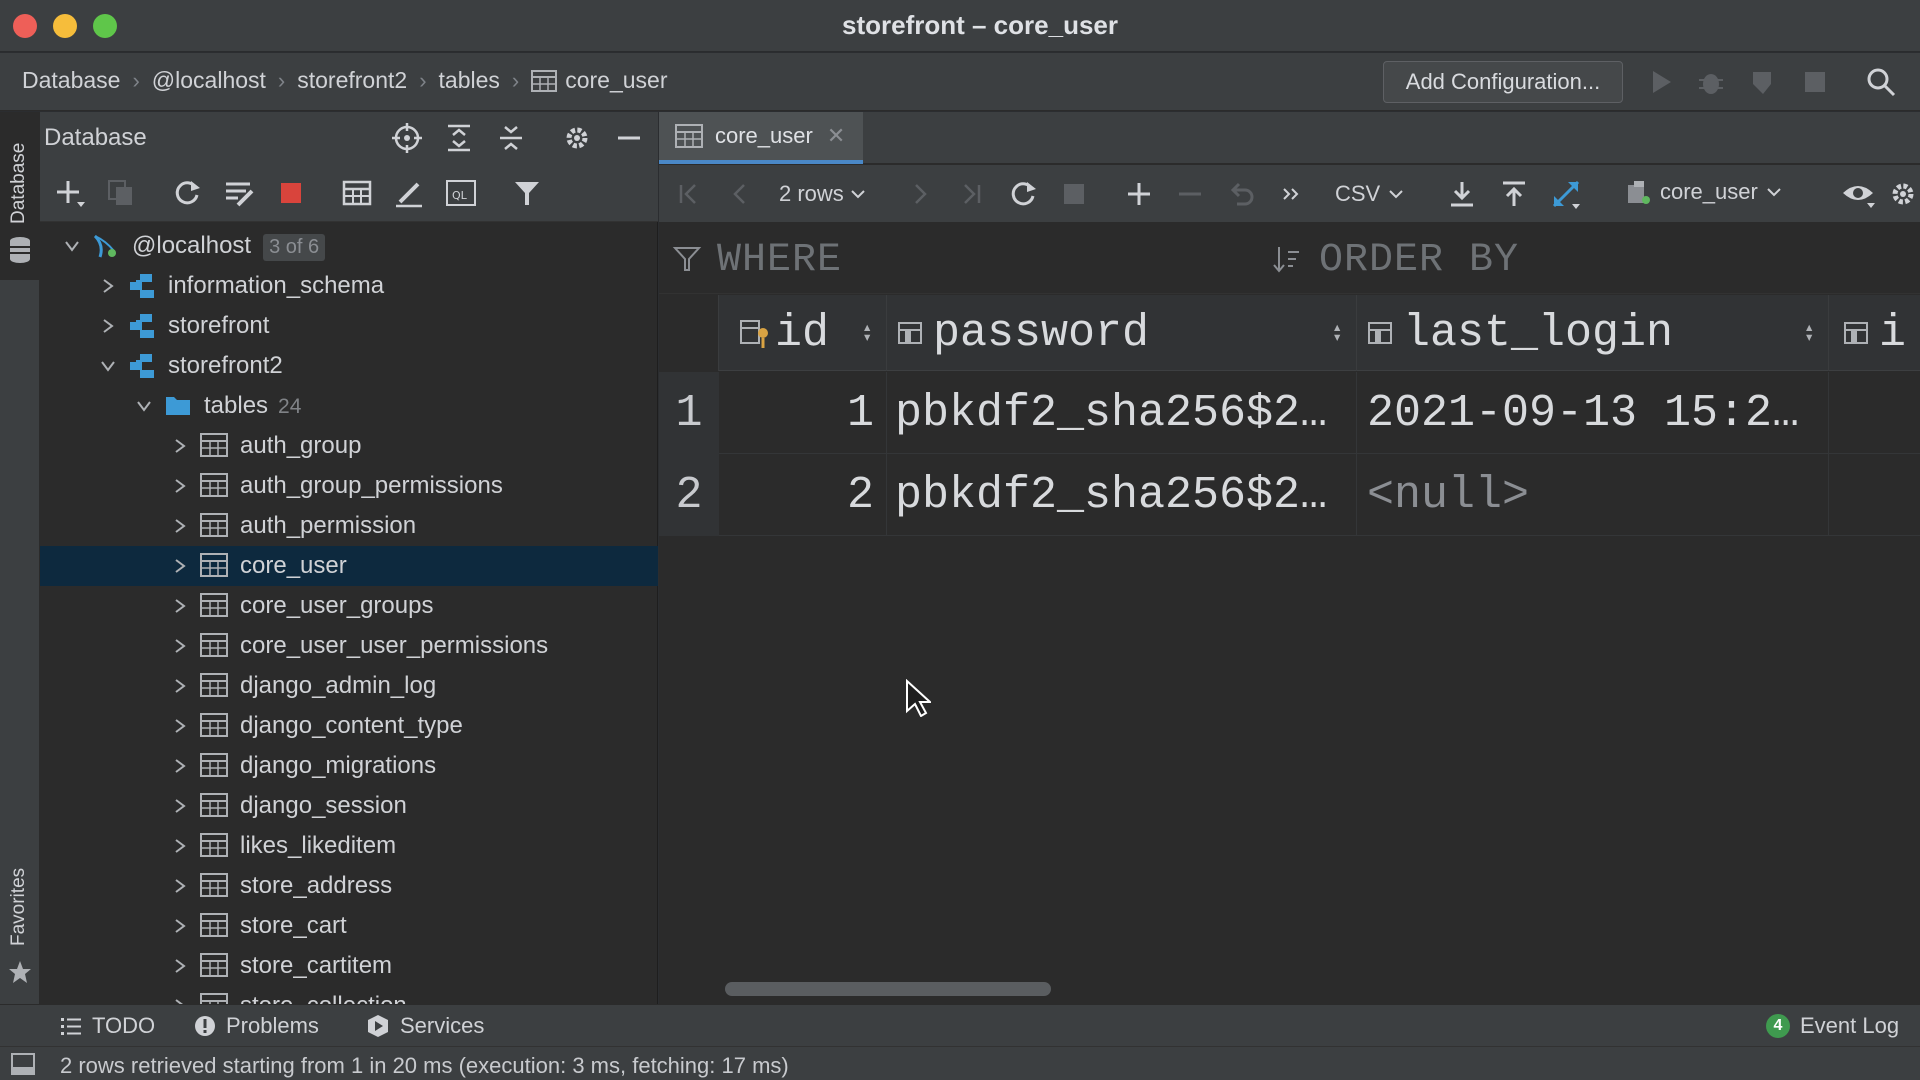  Describe the element at coordinates (349, 995) in the screenshot. I see `tree-item-table: store_collection` at that location.